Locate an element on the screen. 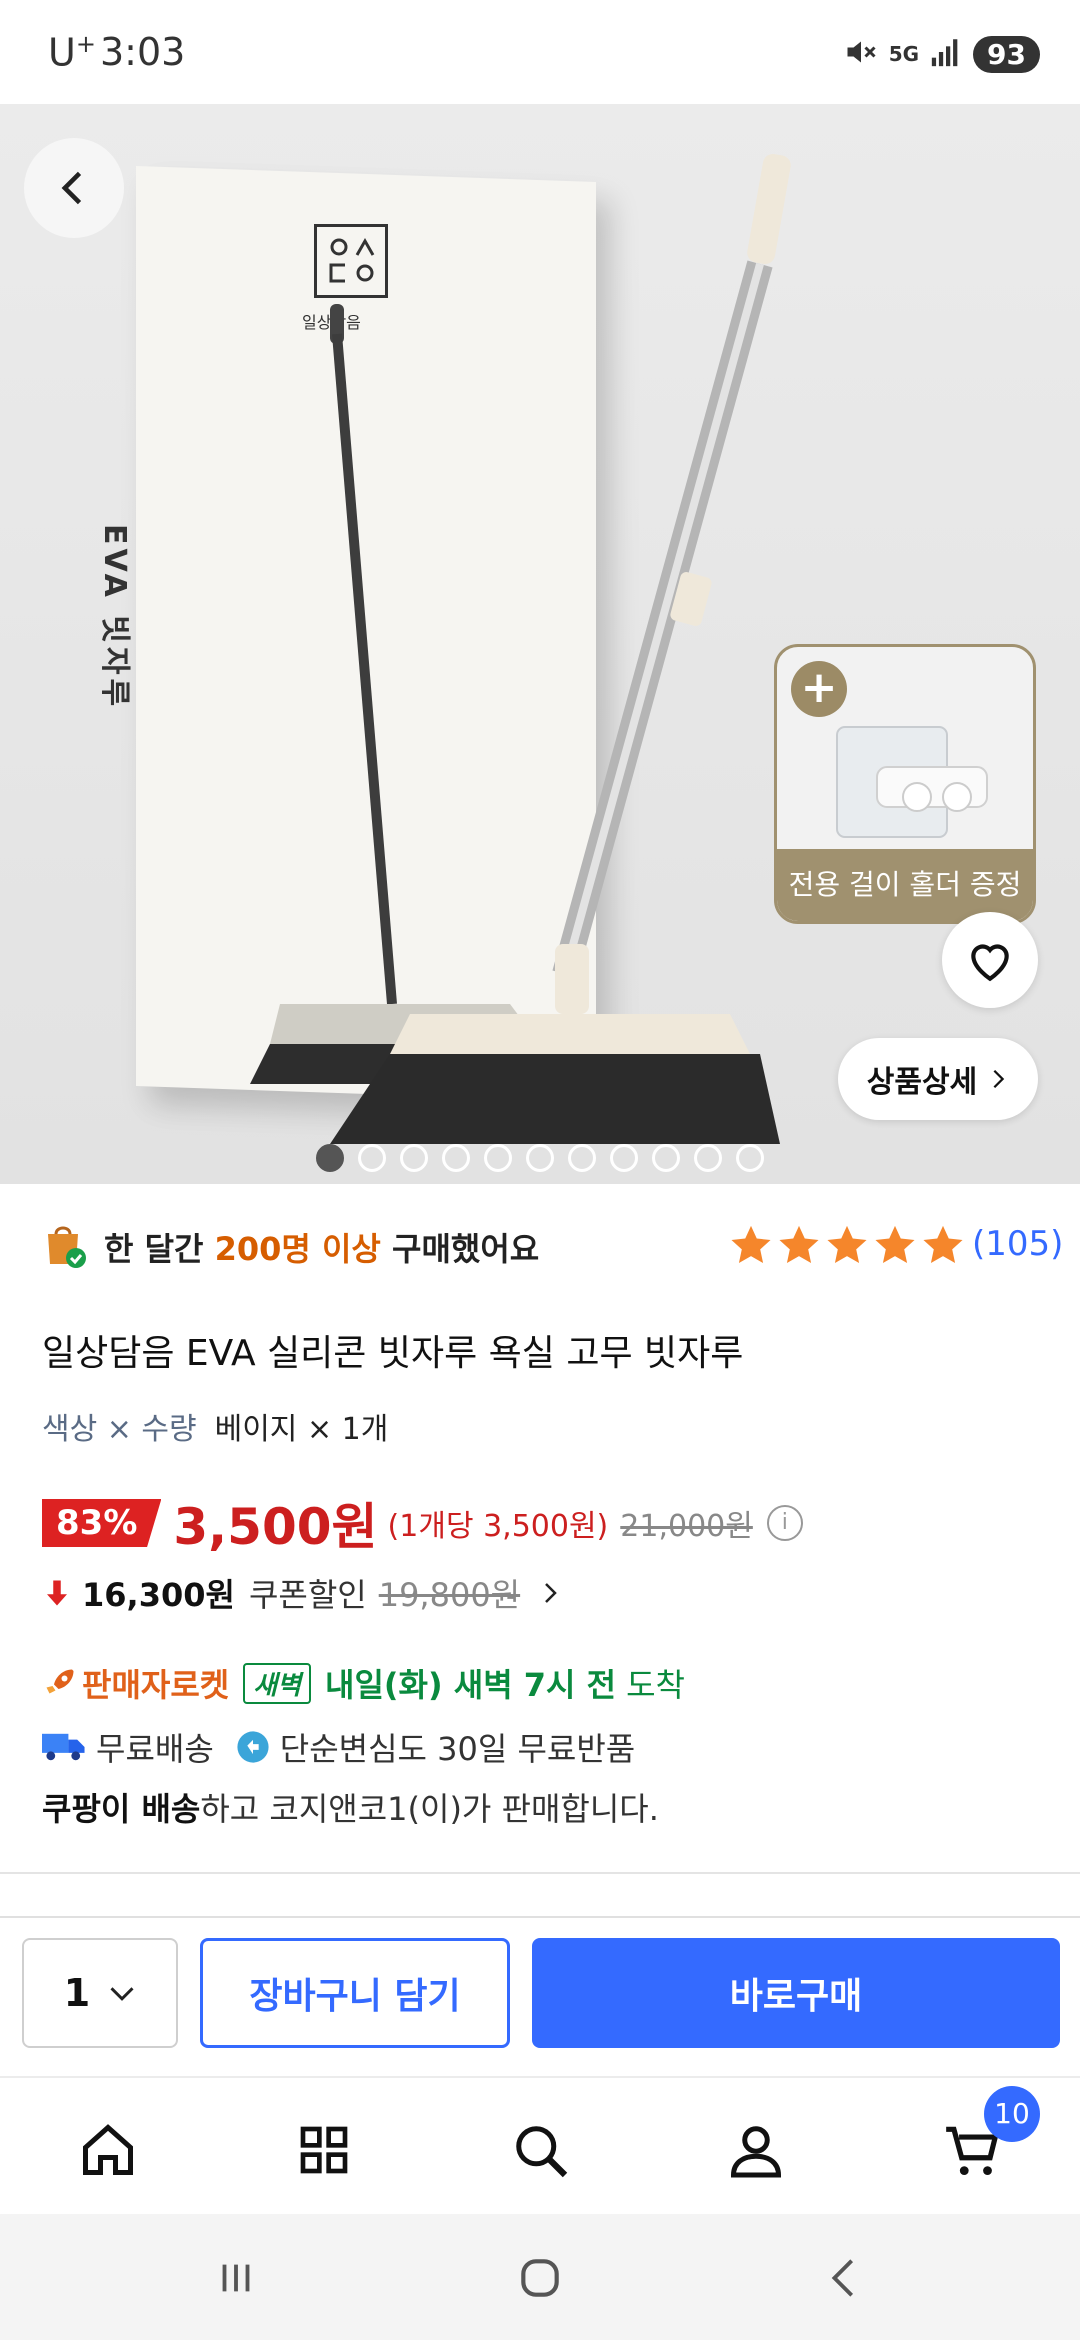 Image resolution: width=1080 pixels, height=2340 pixels. holder-label: 전용 걸이 홀더 증정 is located at coordinates (905, 885).